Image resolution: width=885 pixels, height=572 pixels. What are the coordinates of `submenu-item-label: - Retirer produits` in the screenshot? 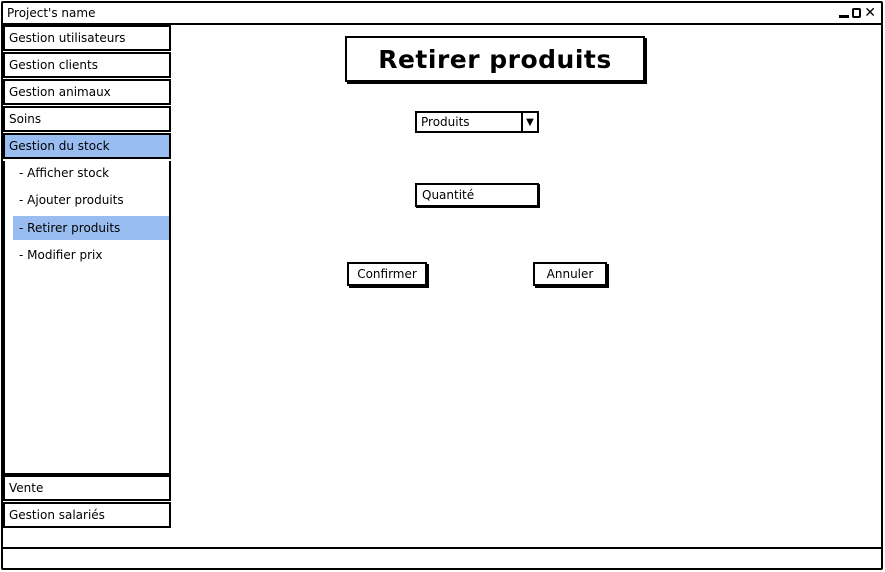 It's located at (70, 228).